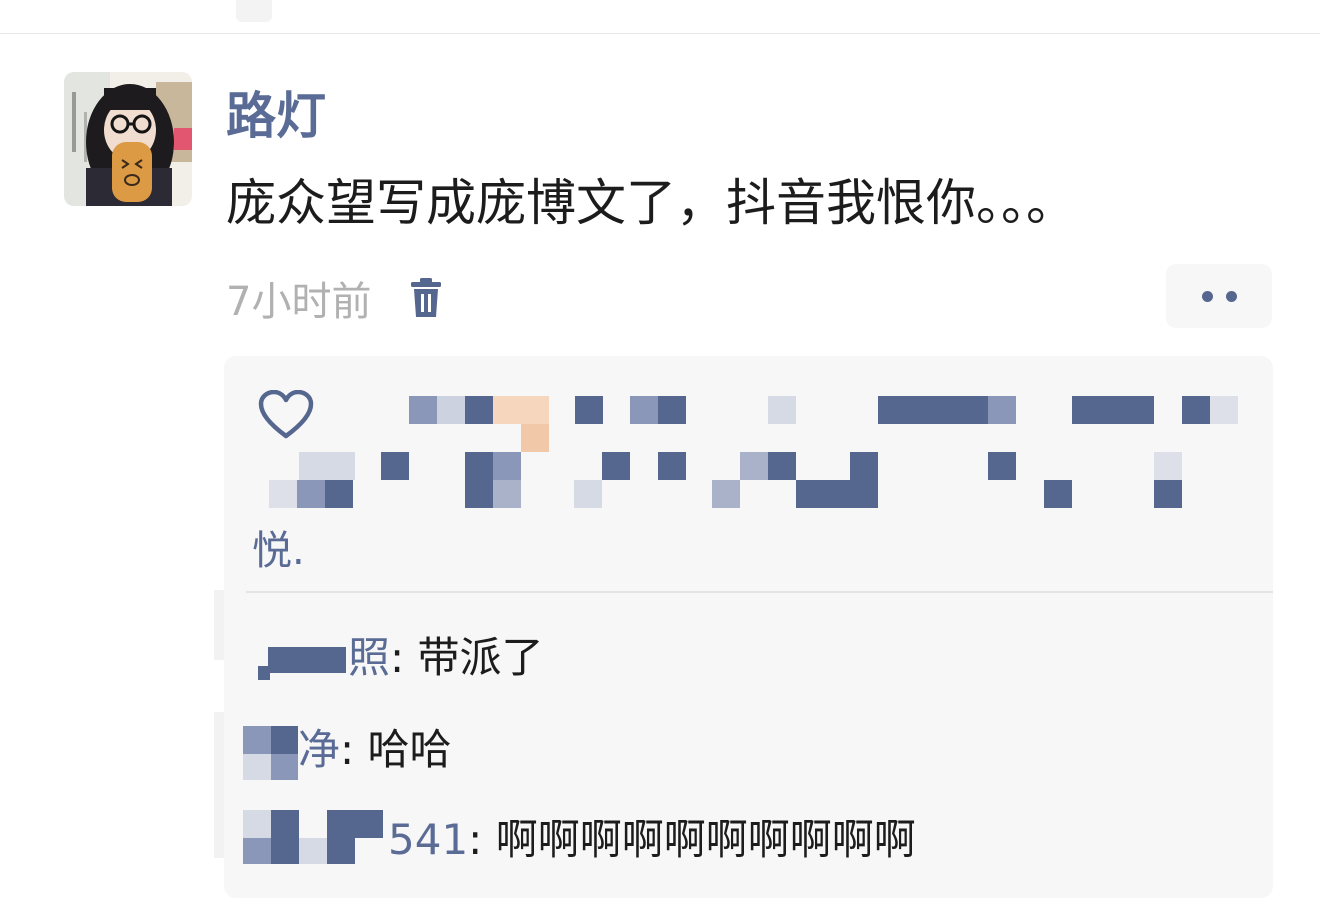 The height and width of the screenshot is (918, 1320). Describe the element at coordinates (299, 302) in the screenshot. I see `timestamp: 7小时前` at that location.